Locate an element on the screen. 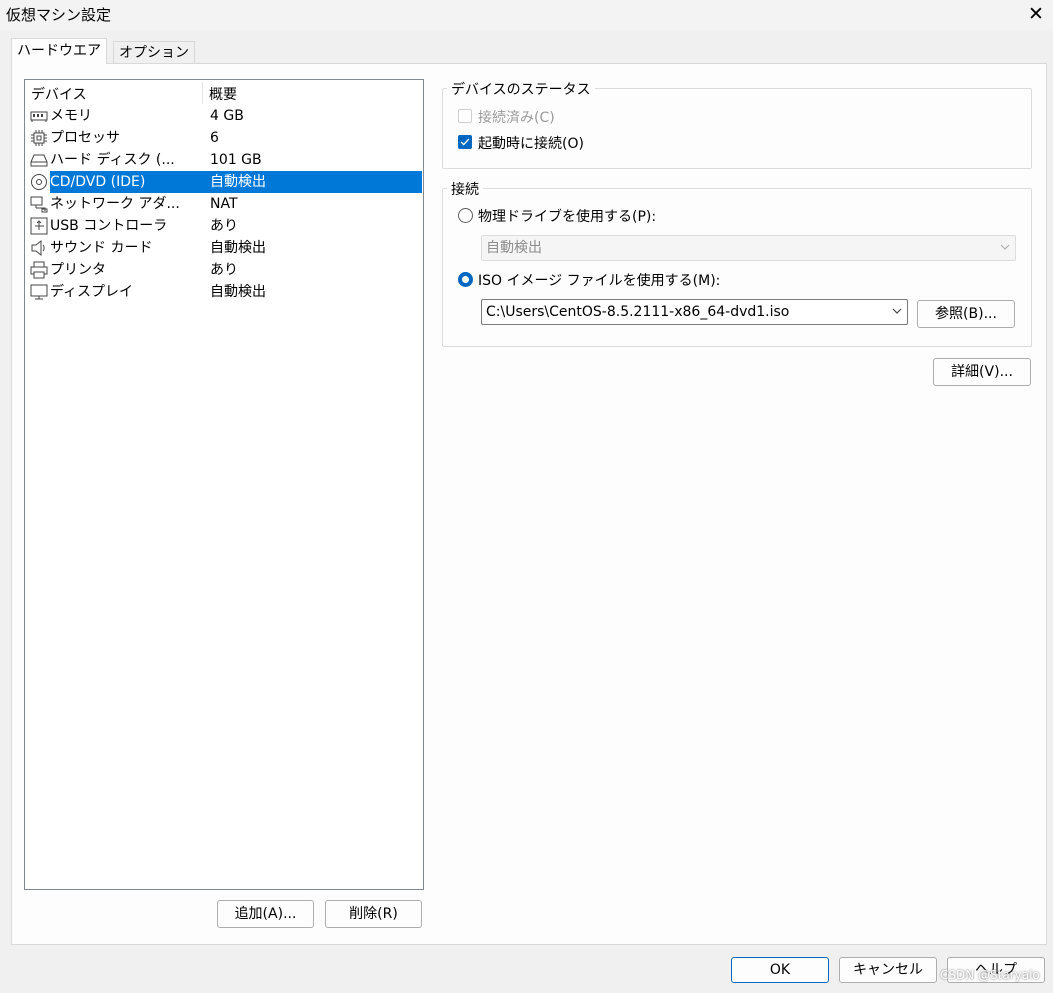 Image resolution: width=1053 pixels, height=993 pixels. tab-options: オプション is located at coordinates (154, 52).